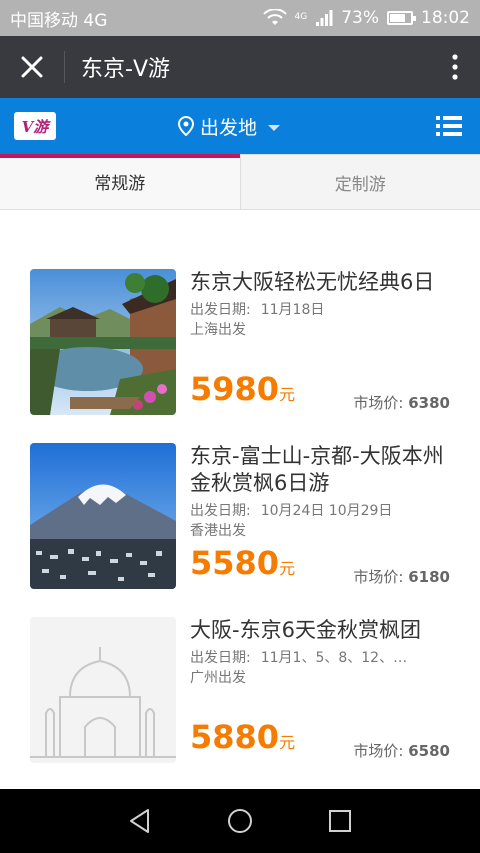 Image resolution: width=480 pixels, height=853 pixels. Describe the element at coordinates (235, 389) in the screenshot. I see `price-value: 5980` at that location.